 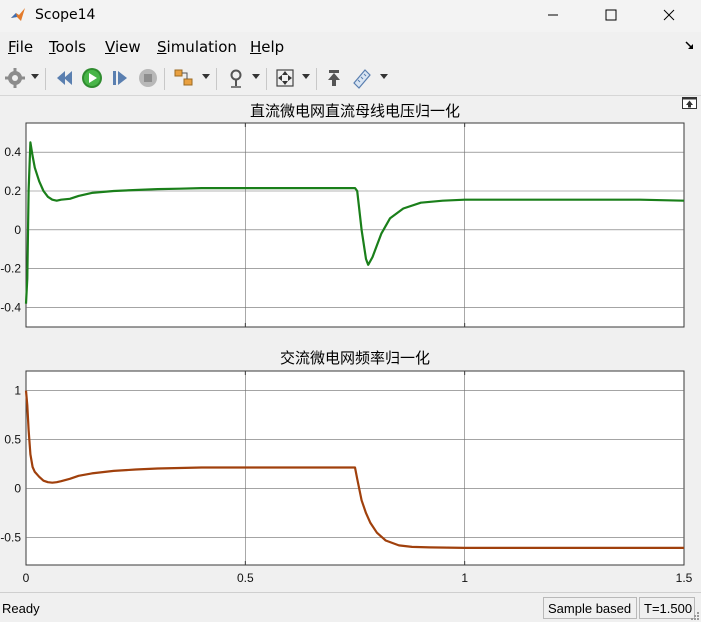 What do you see at coordinates (21, 608) in the screenshot?
I see `status-ready: Ready` at bounding box center [21, 608].